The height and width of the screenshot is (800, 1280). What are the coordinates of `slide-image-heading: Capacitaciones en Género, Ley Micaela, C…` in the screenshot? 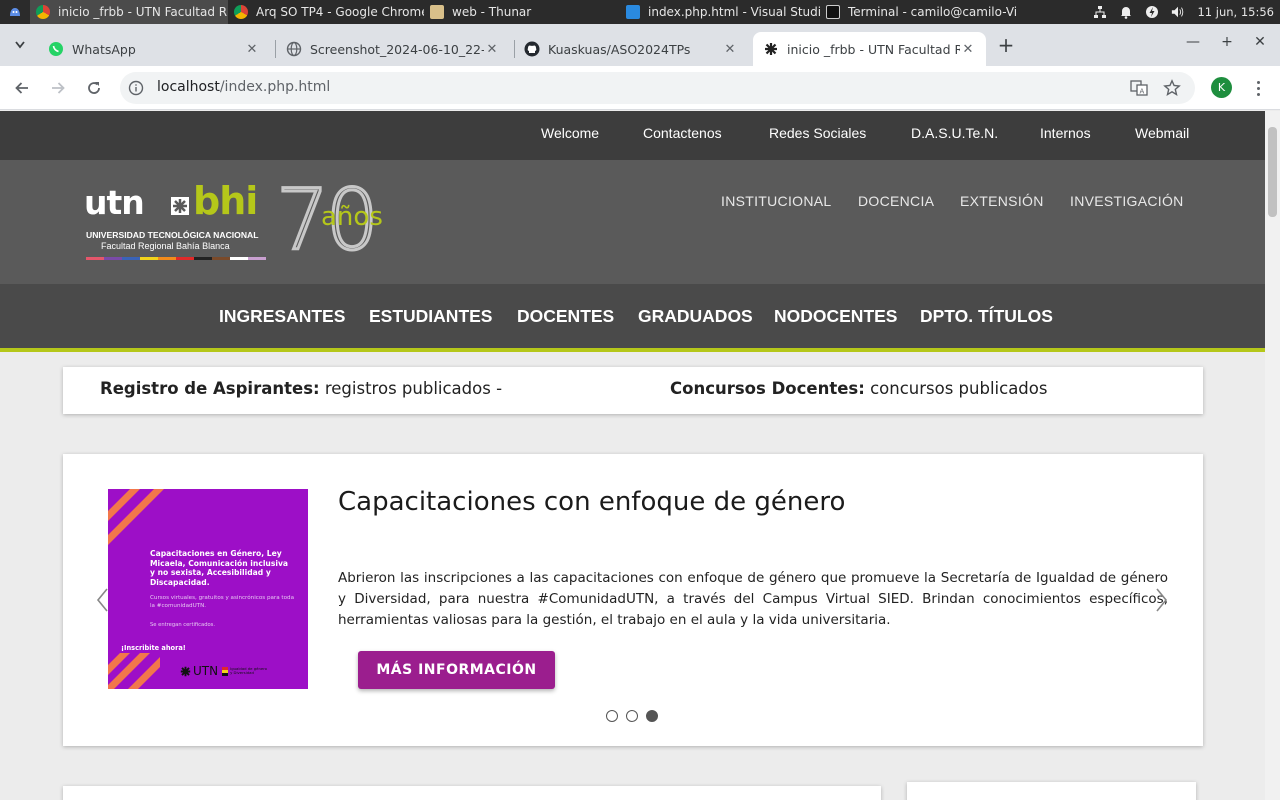 It's located at (219, 568).